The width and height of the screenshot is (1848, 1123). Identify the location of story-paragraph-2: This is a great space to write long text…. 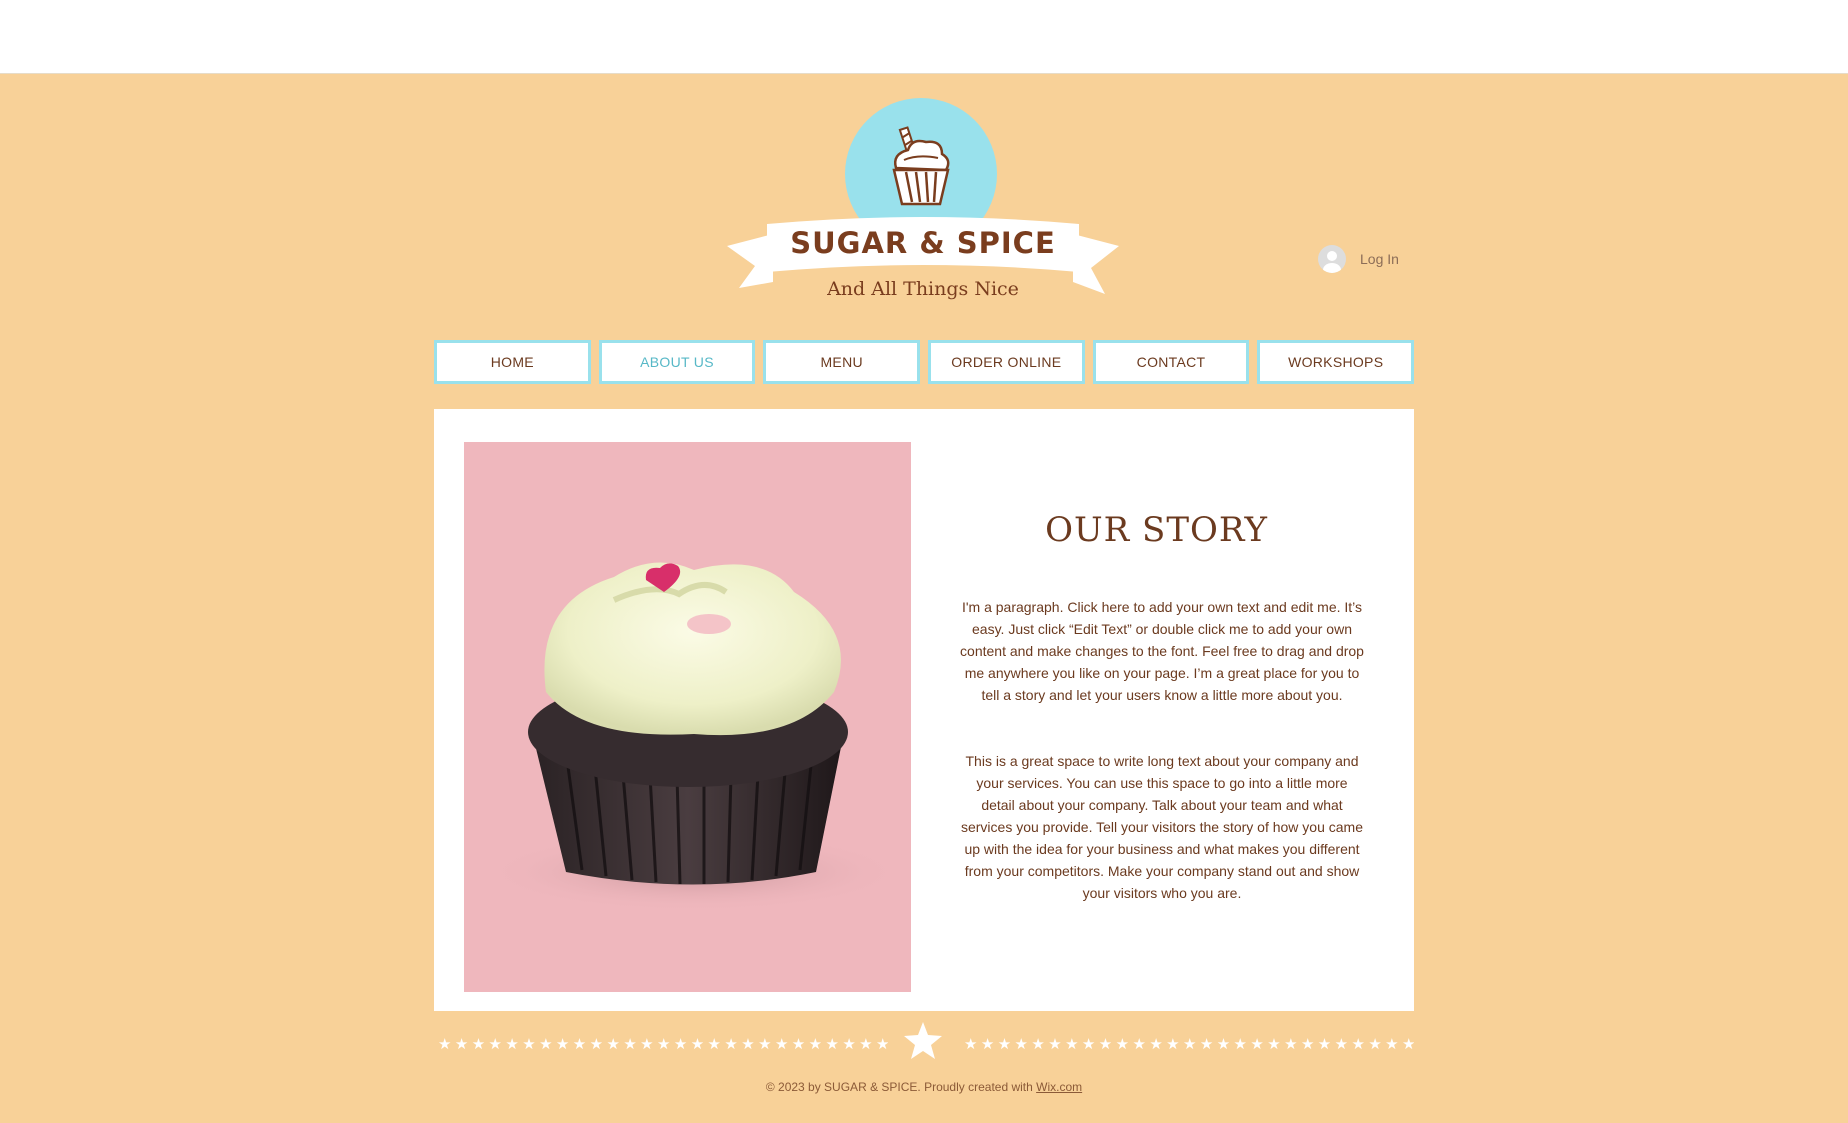
(1162, 827).